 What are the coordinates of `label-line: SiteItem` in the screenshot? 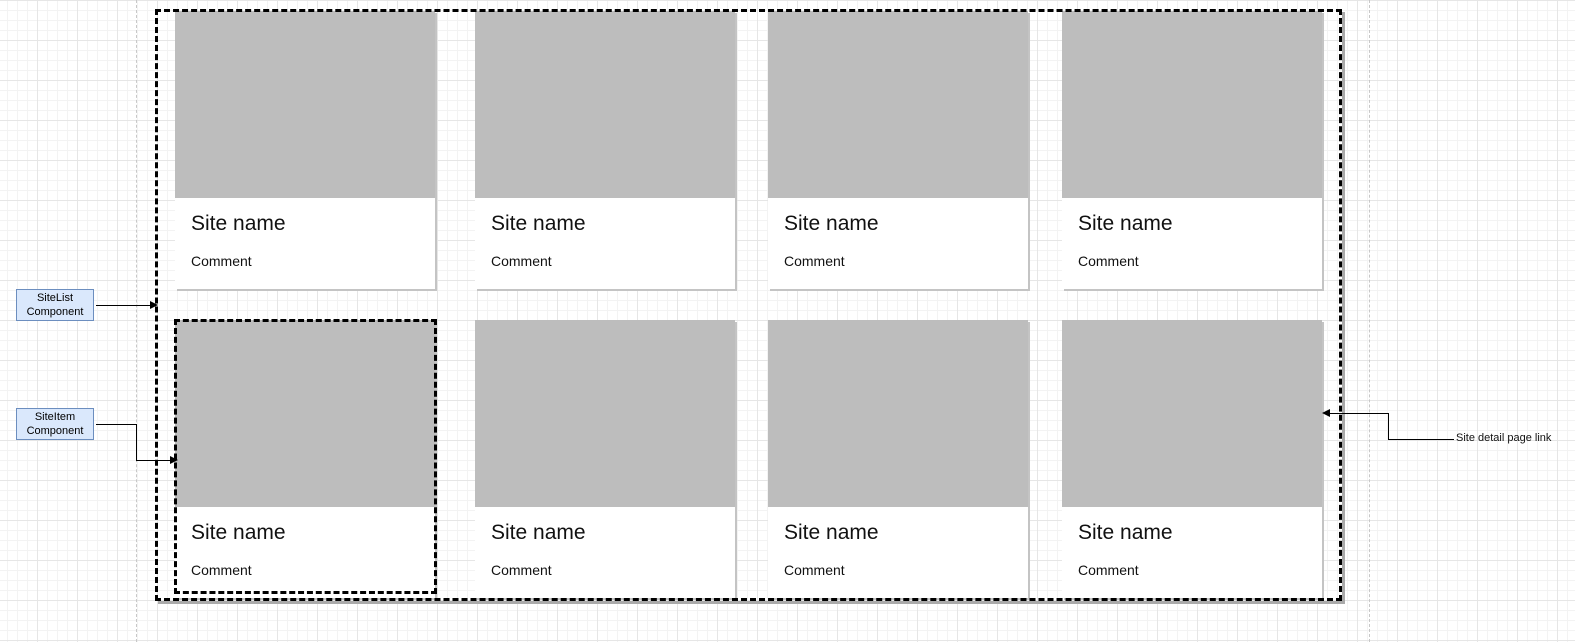 It's located at (55, 417).